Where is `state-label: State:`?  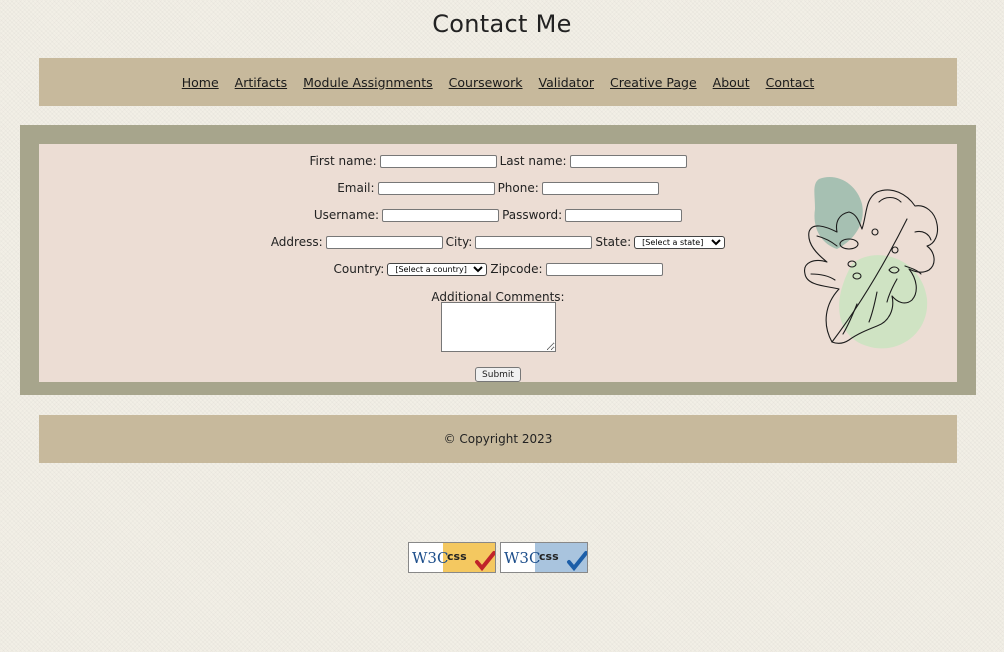 state-label: State: is located at coordinates (613, 242).